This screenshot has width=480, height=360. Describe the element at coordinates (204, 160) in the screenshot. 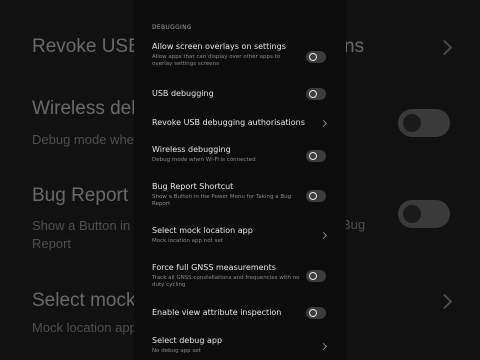

I see `setting-subtitle: Debug mode when Wi-Fi is connected` at that location.